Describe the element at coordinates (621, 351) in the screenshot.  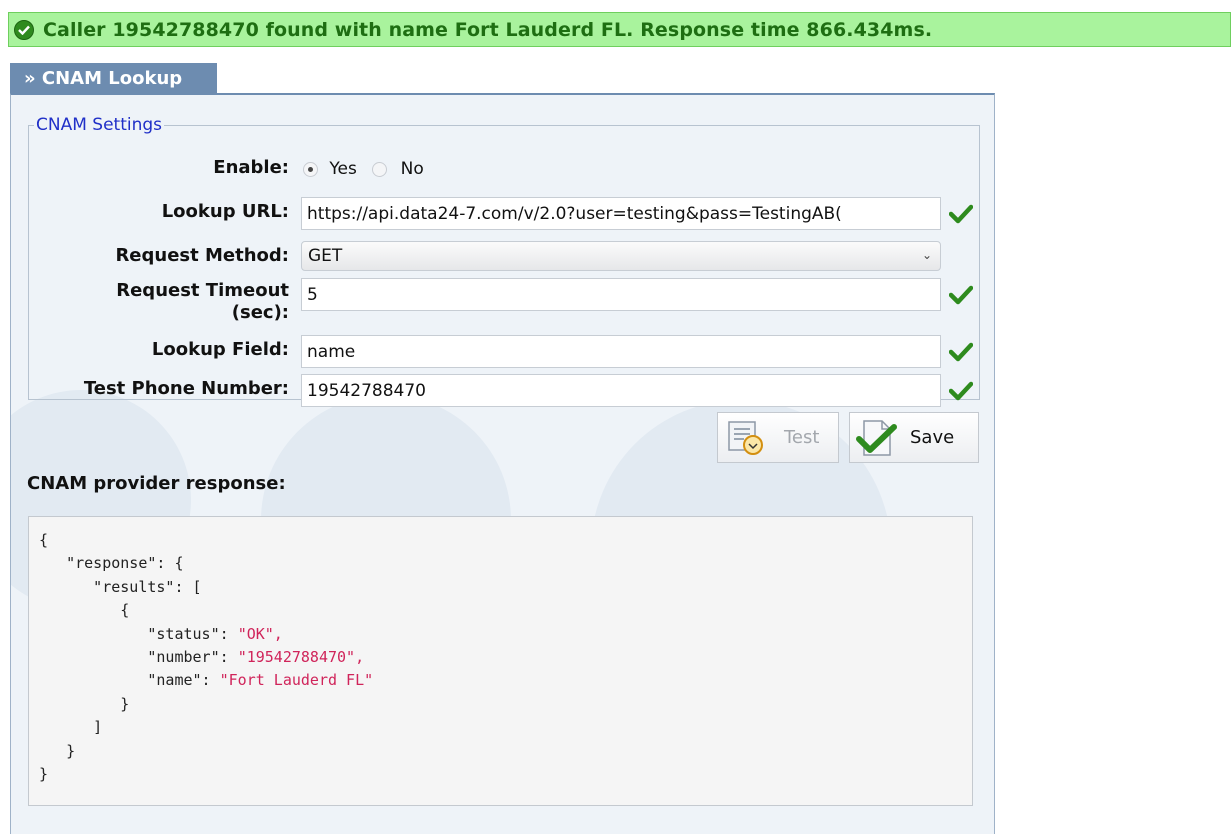
I see `lookup-field-input: name` at that location.